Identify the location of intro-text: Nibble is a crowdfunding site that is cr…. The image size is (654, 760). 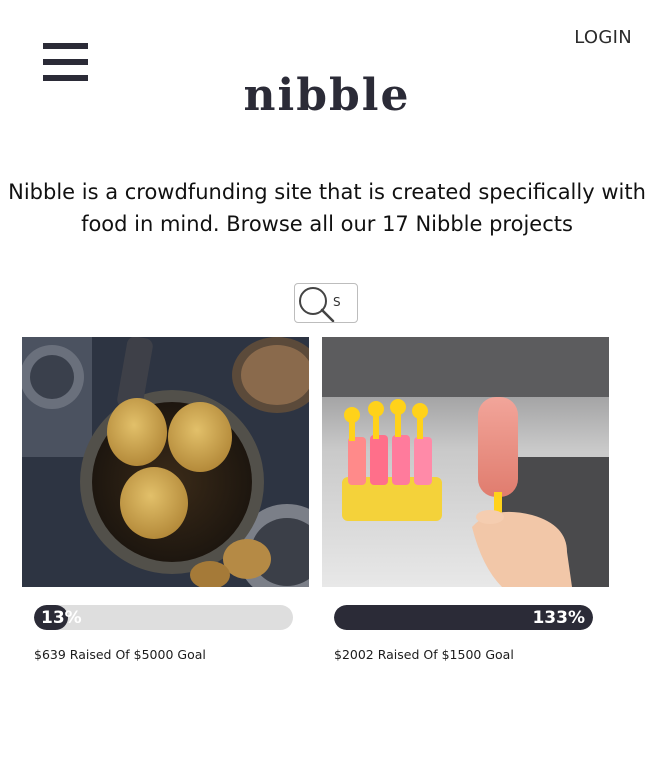
(327, 208).